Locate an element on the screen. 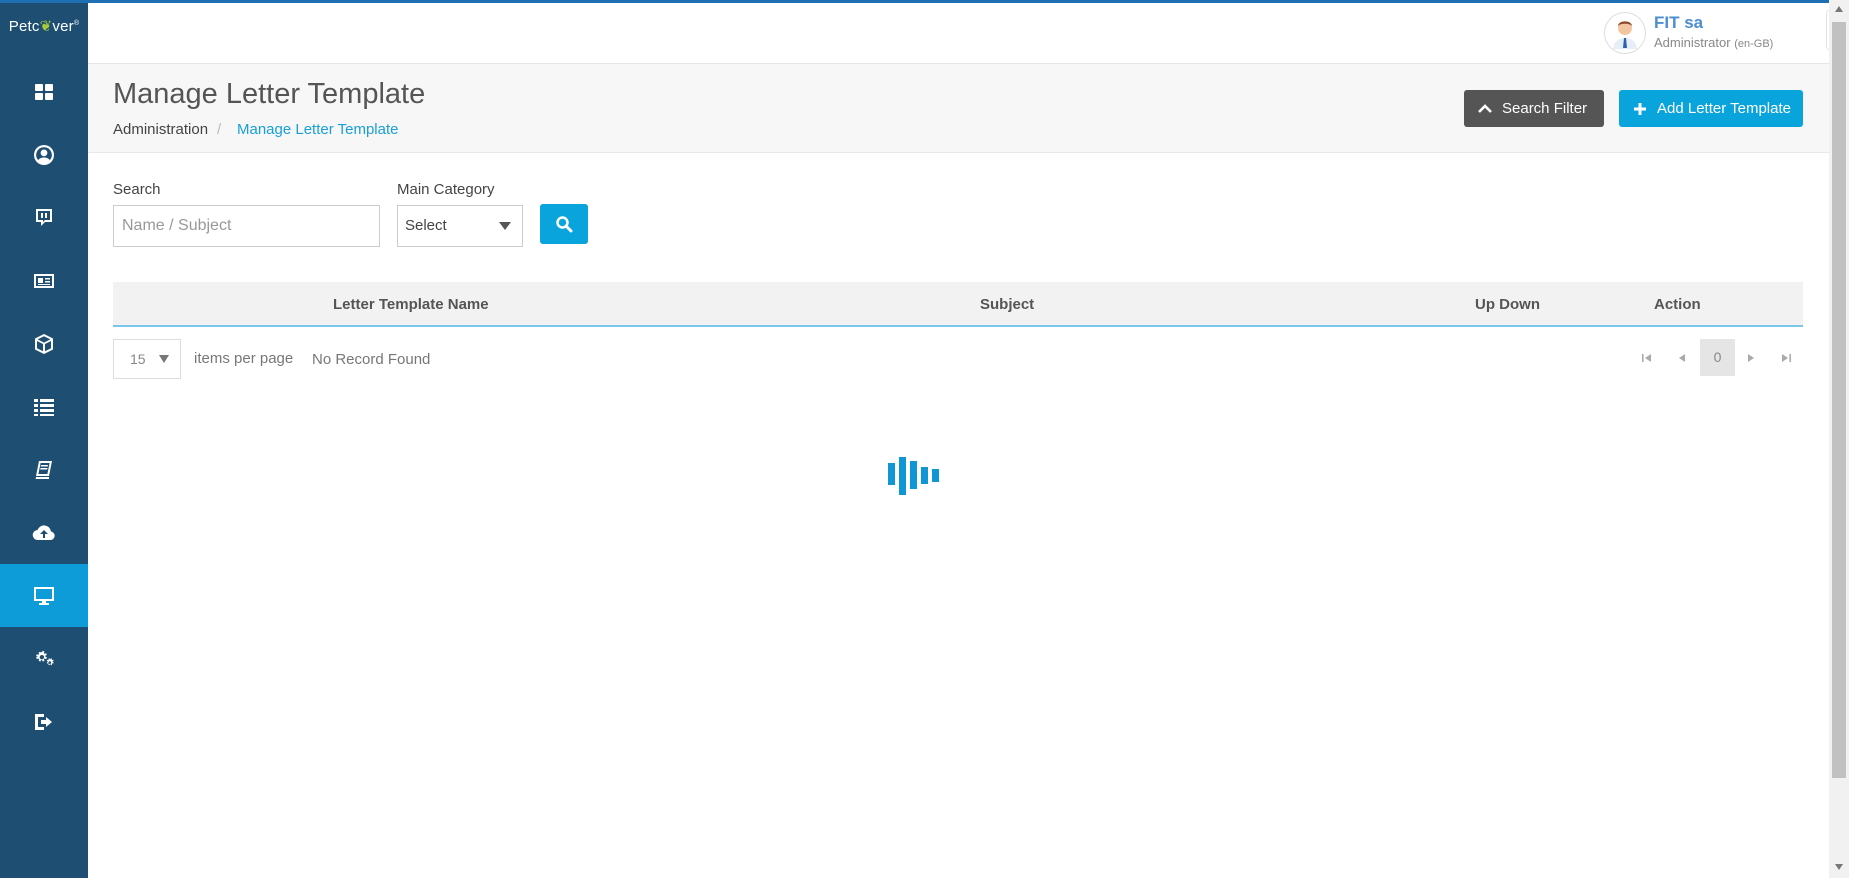 The image size is (1849, 878). cloud-upload-icon is located at coordinates (43, 532).